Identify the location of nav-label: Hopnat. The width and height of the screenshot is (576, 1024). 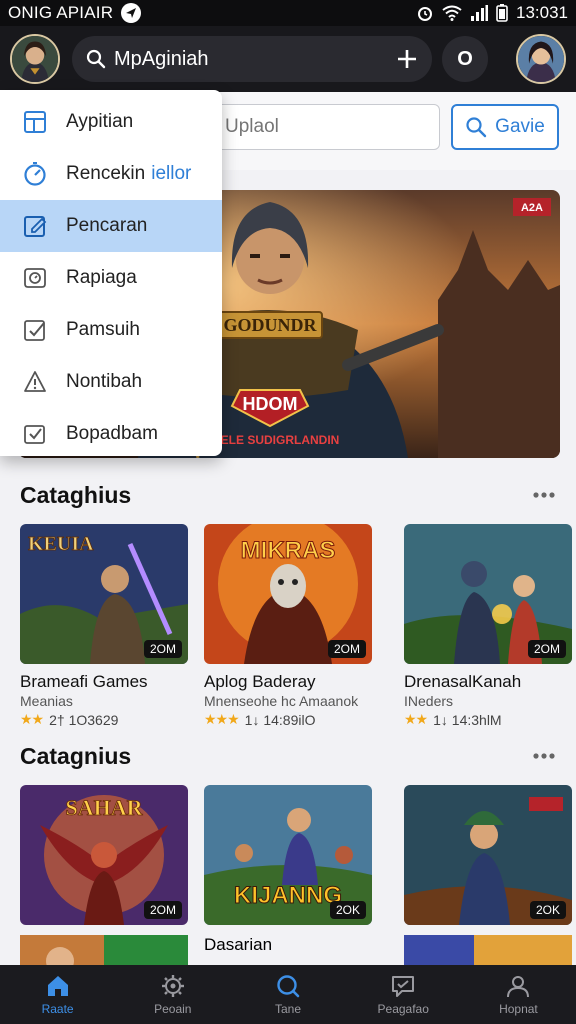
(518, 1009).